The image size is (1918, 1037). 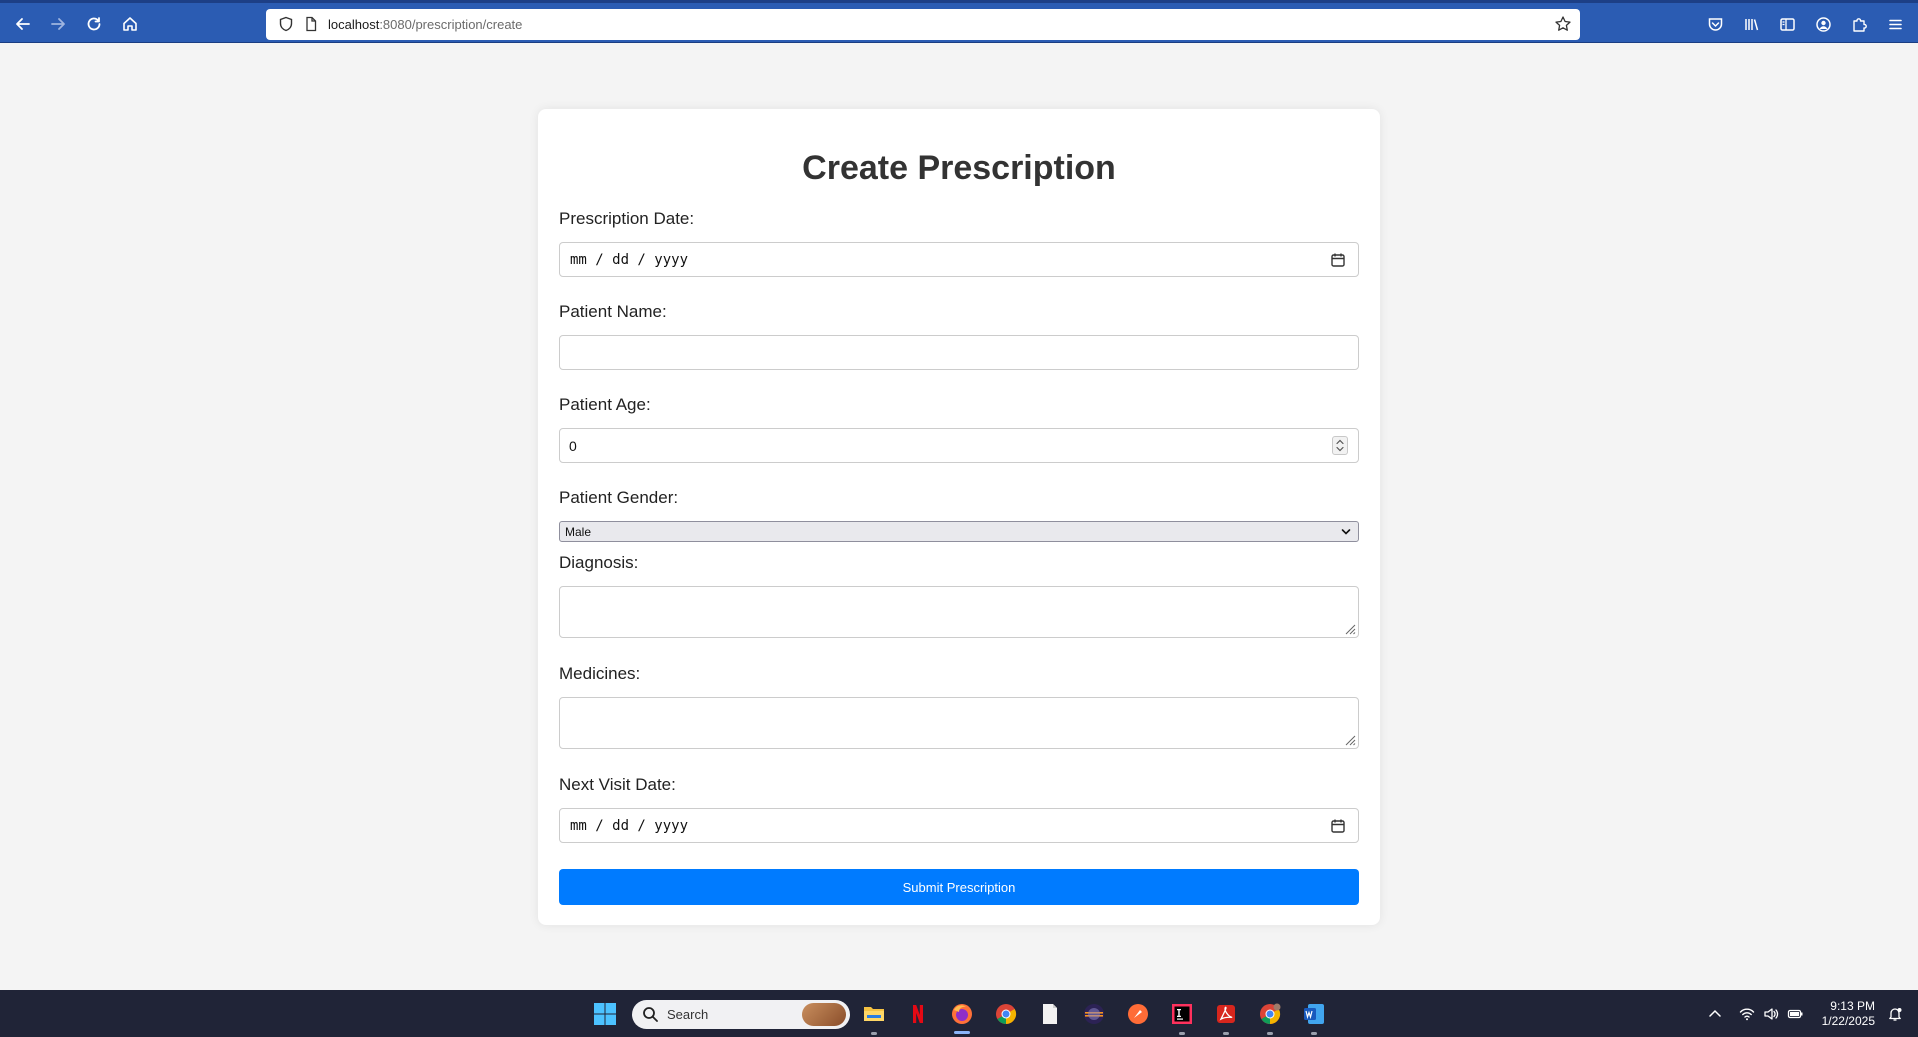 I want to click on start-button, so click(x=605, y=1014).